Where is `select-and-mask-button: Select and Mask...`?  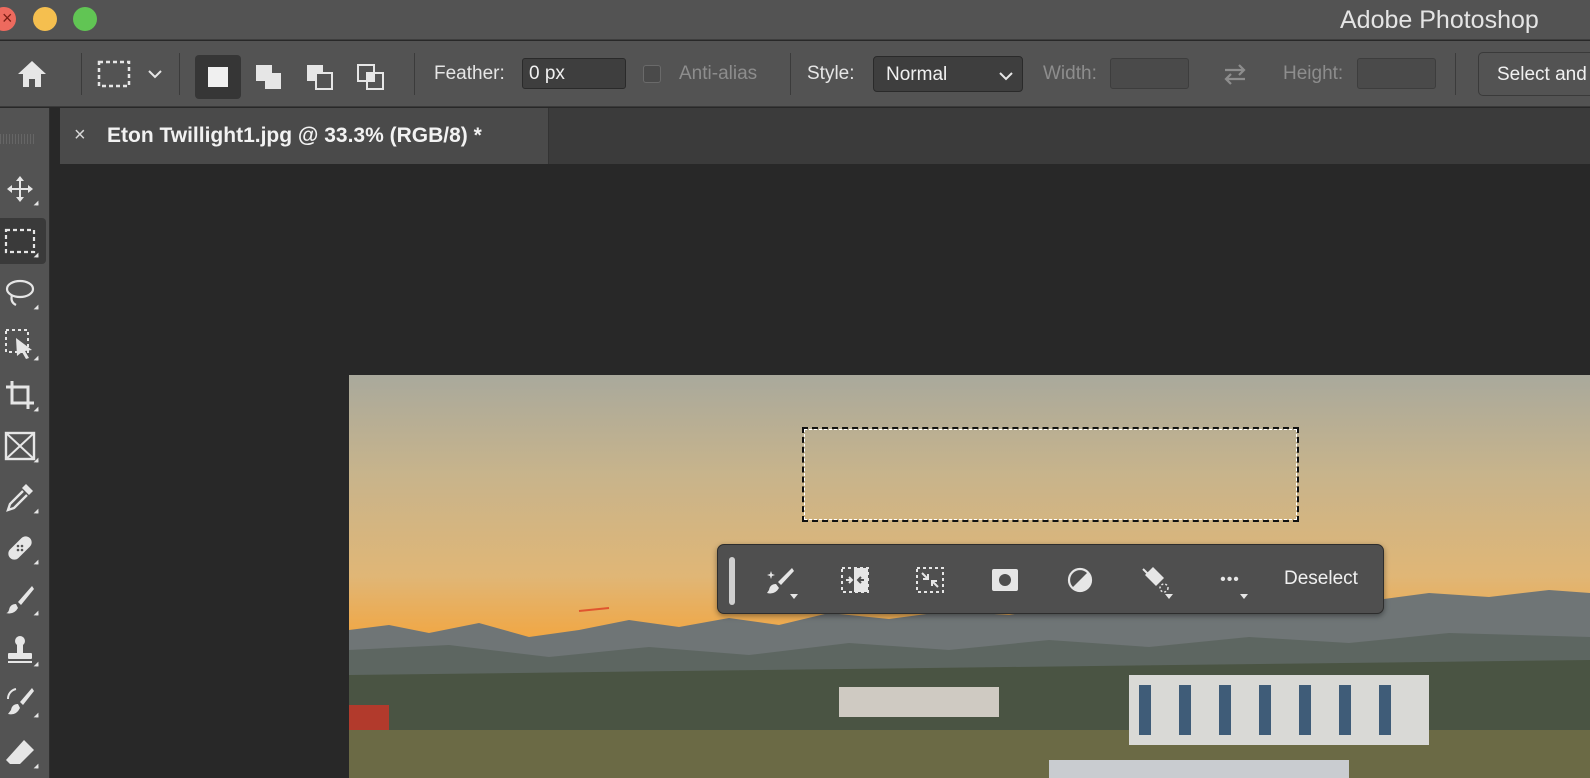
select-and-mask-button: Select and Mask... is located at coordinates (1534, 74).